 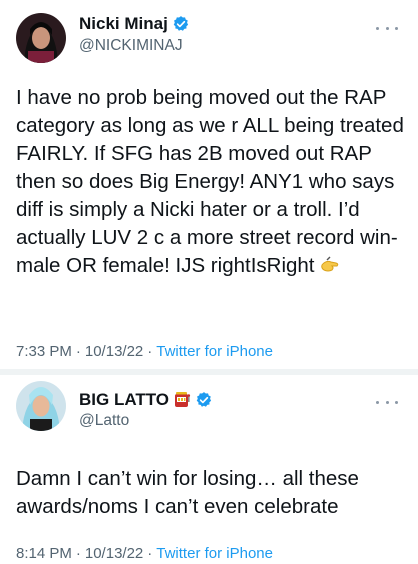 What do you see at coordinates (104, 421) in the screenshot?
I see `author-handle: @Latto` at bounding box center [104, 421].